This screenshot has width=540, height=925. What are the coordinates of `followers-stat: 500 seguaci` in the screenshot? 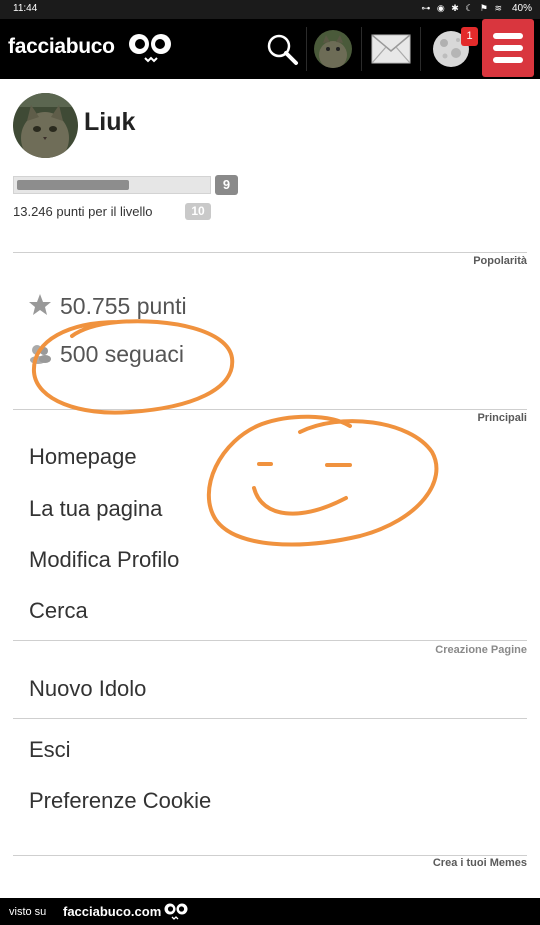 It's located at (106, 356).